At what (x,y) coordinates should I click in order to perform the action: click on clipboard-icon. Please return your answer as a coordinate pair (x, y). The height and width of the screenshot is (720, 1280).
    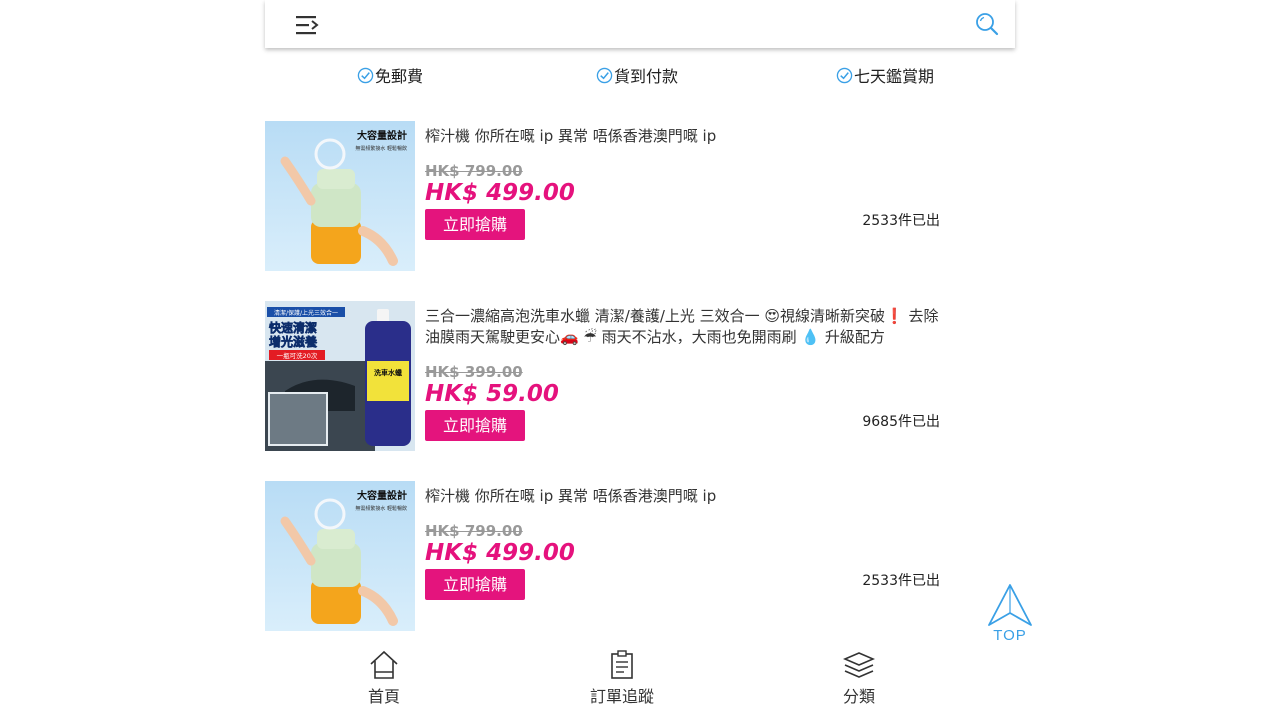
    Looking at the image, I should click on (622, 664).